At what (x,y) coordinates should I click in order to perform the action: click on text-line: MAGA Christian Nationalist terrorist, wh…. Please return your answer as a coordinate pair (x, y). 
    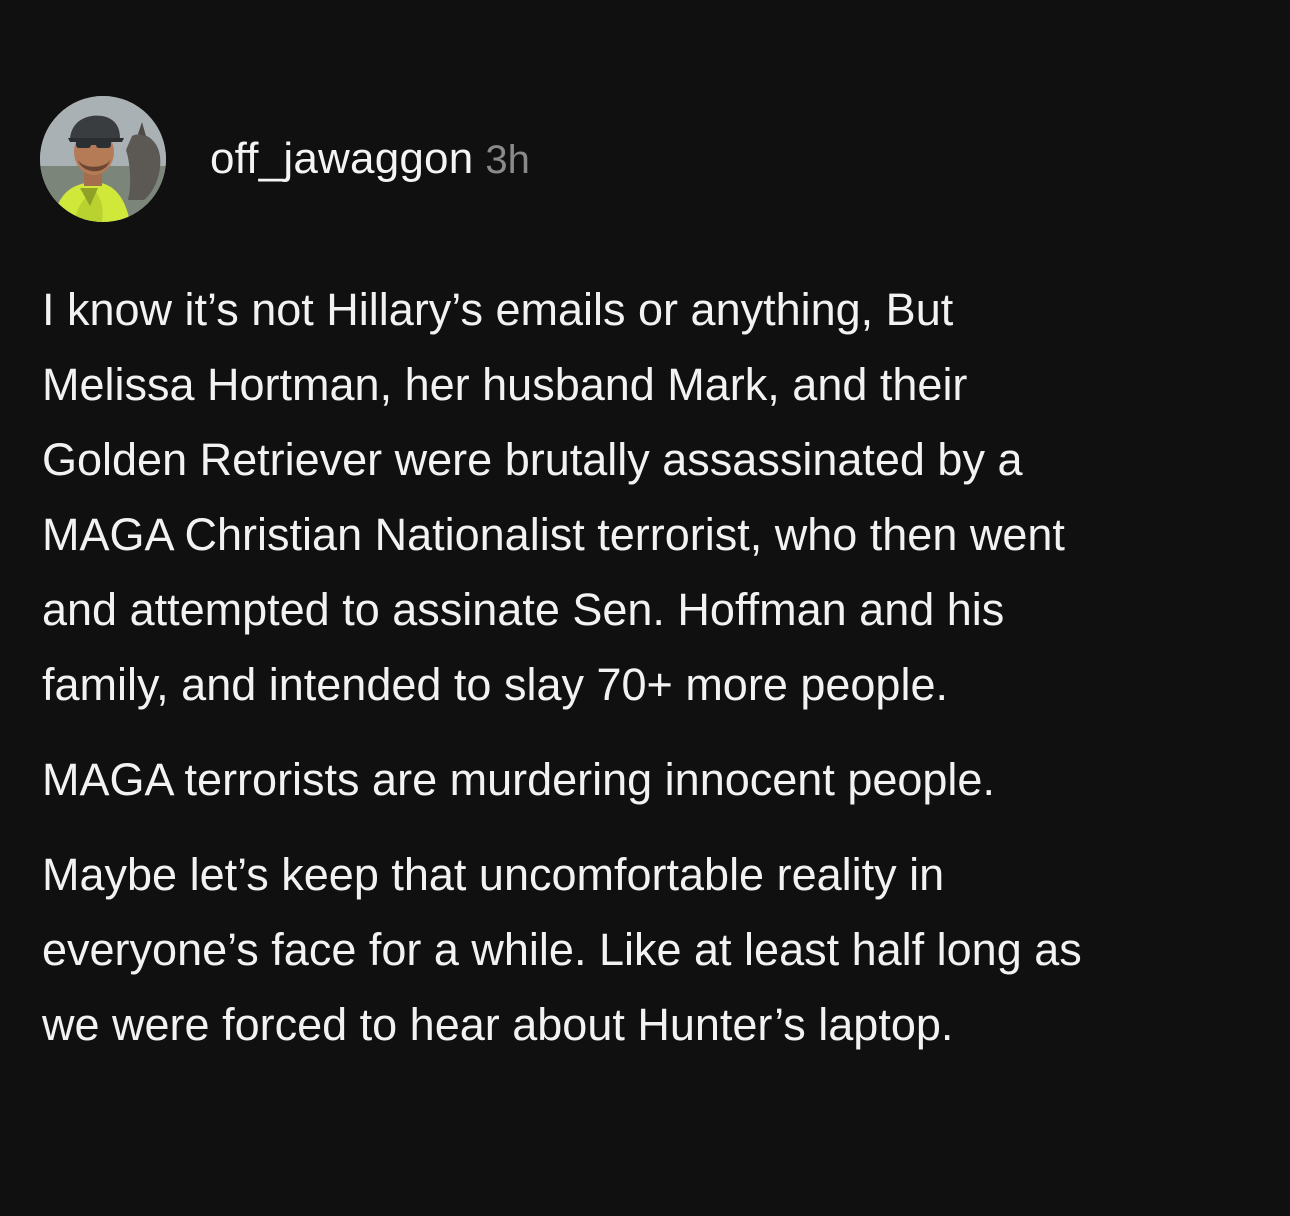
    Looking at the image, I should click on (553, 534).